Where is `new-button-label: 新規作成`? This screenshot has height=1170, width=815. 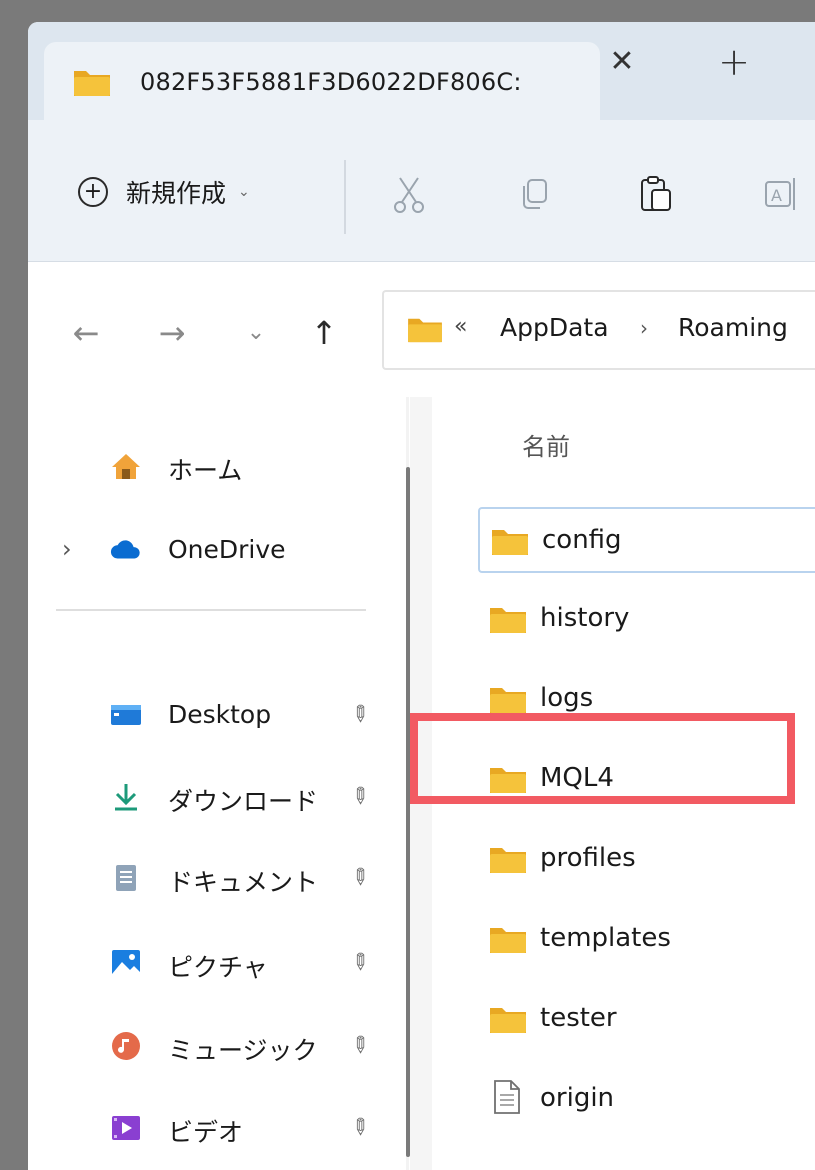
new-button-label: 新規作成 is located at coordinates (176, 193).